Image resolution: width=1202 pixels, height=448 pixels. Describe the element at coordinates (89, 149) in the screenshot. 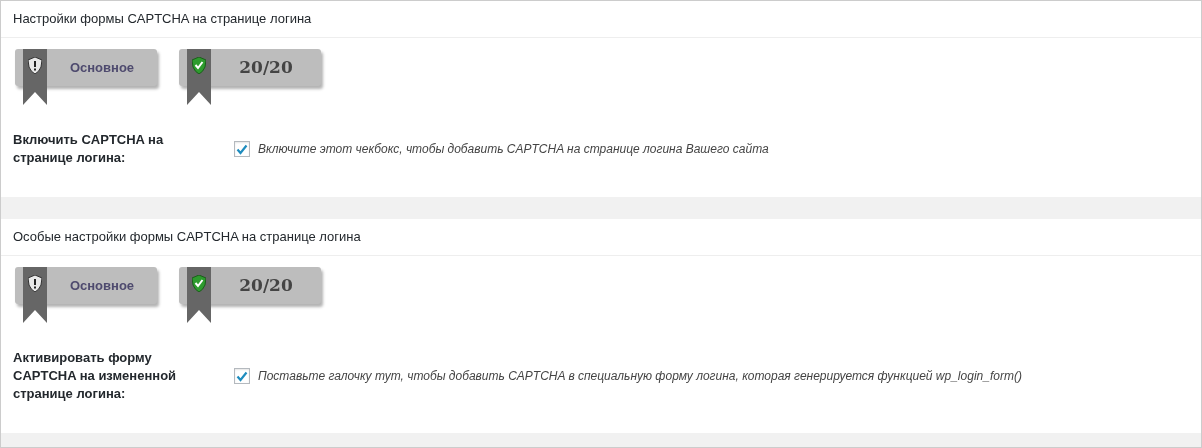

I see `setting-label: Включить CAPTCHA на странице логина:` at that location.